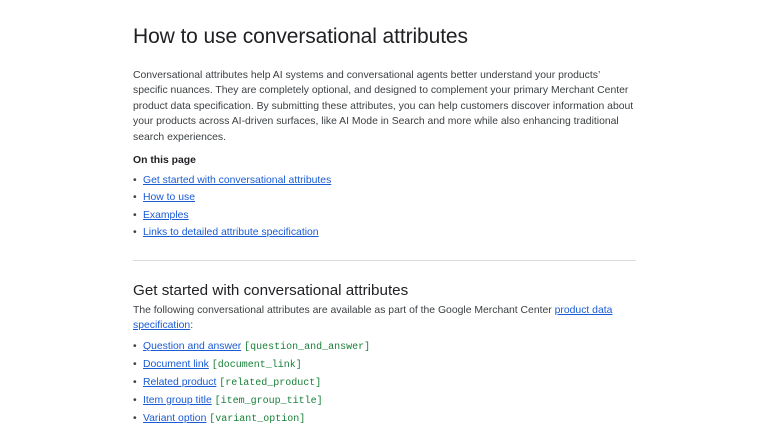 The image size is (768, 432). I want to click on toc-item: • Examples, so click(232, 217).